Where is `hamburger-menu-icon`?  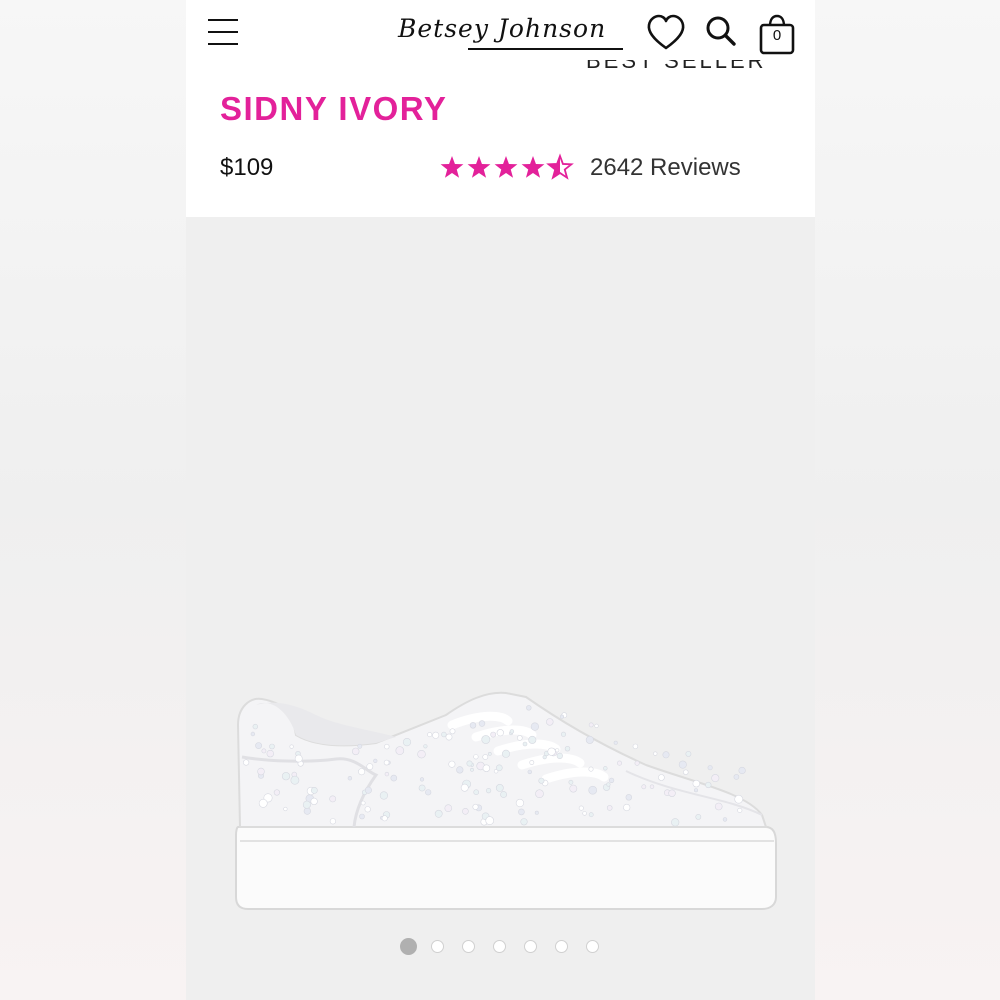
hamburger-menu-icon is located at coordinates (223, 20).